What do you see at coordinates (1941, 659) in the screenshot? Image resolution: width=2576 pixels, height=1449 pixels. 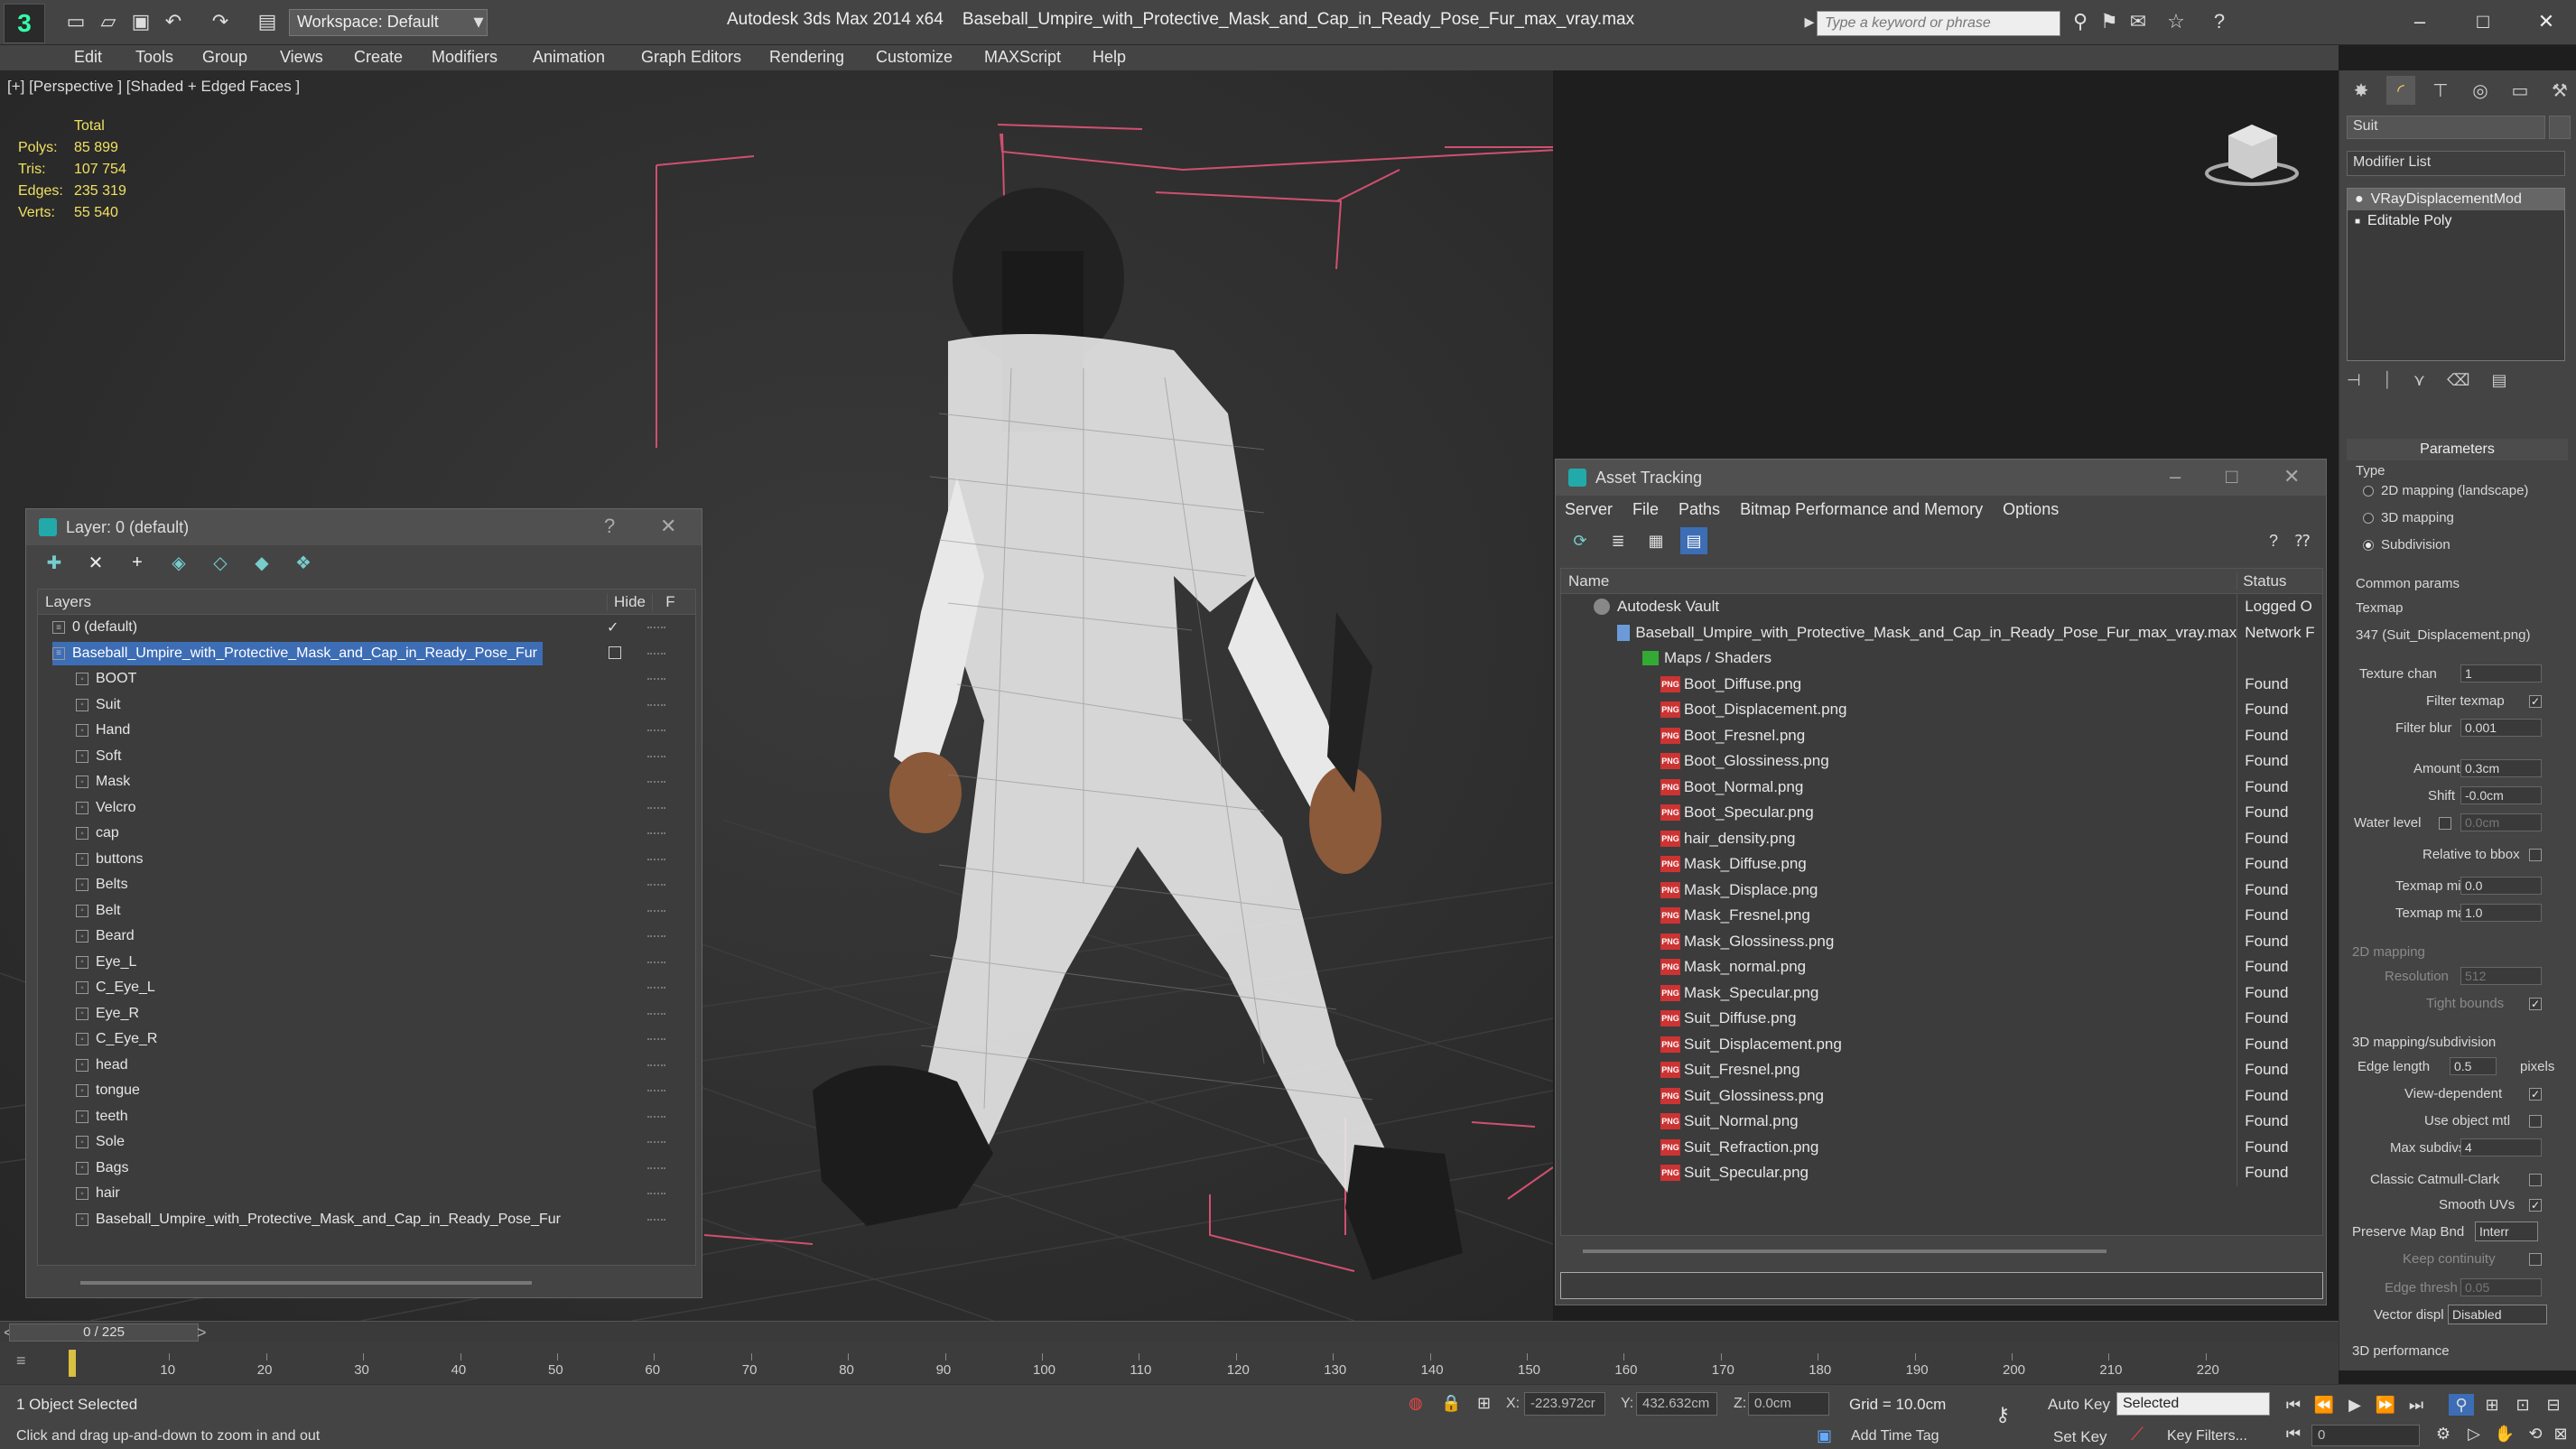 I see `asset-row-folder: Maps / Shaders` at bounding box center [1941, 659].